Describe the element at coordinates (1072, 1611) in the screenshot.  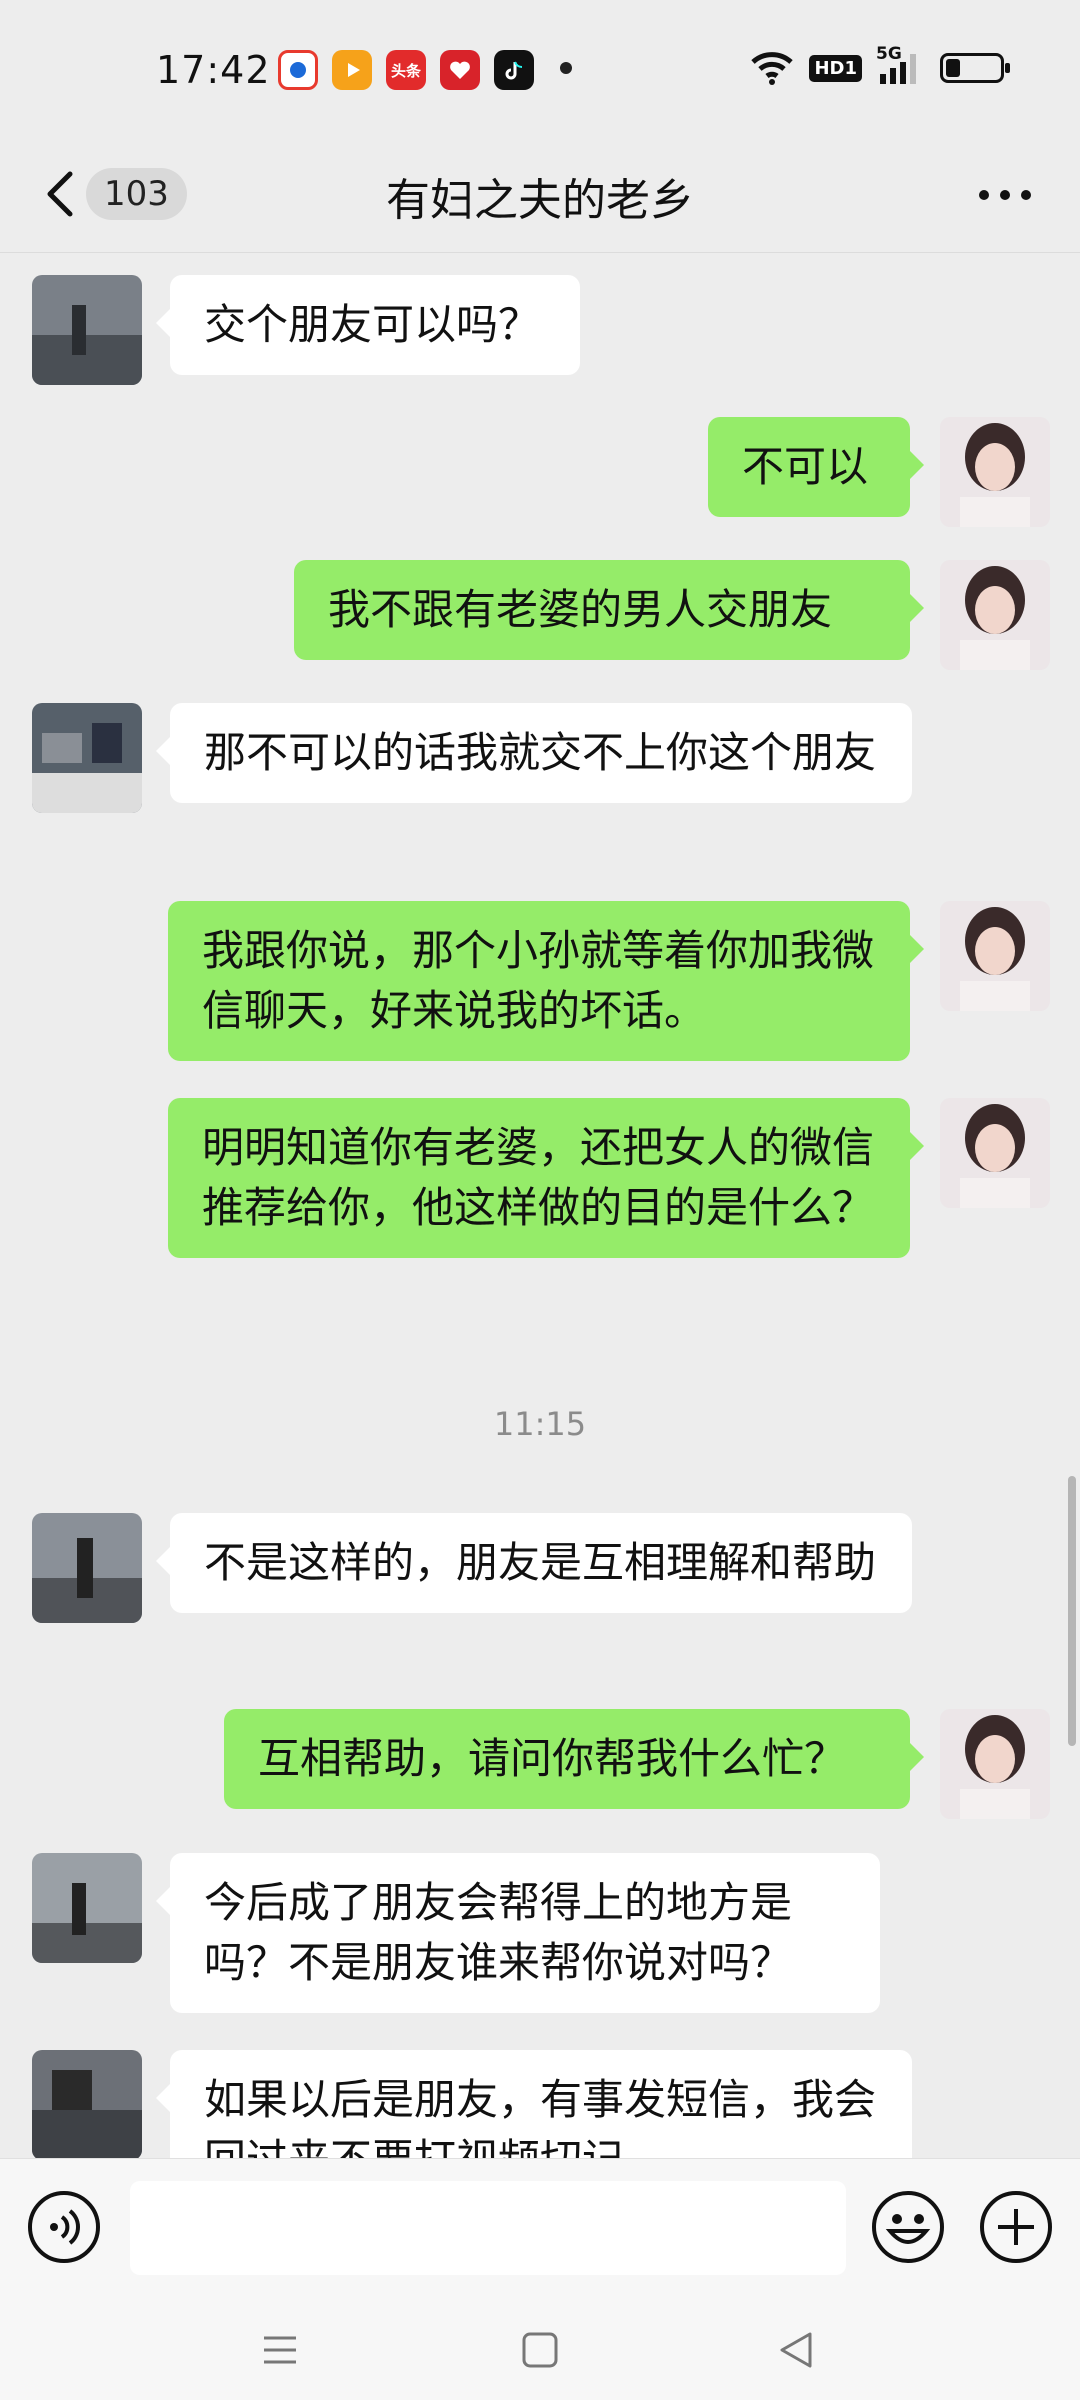
I see `chat-scrollbar` at that location.